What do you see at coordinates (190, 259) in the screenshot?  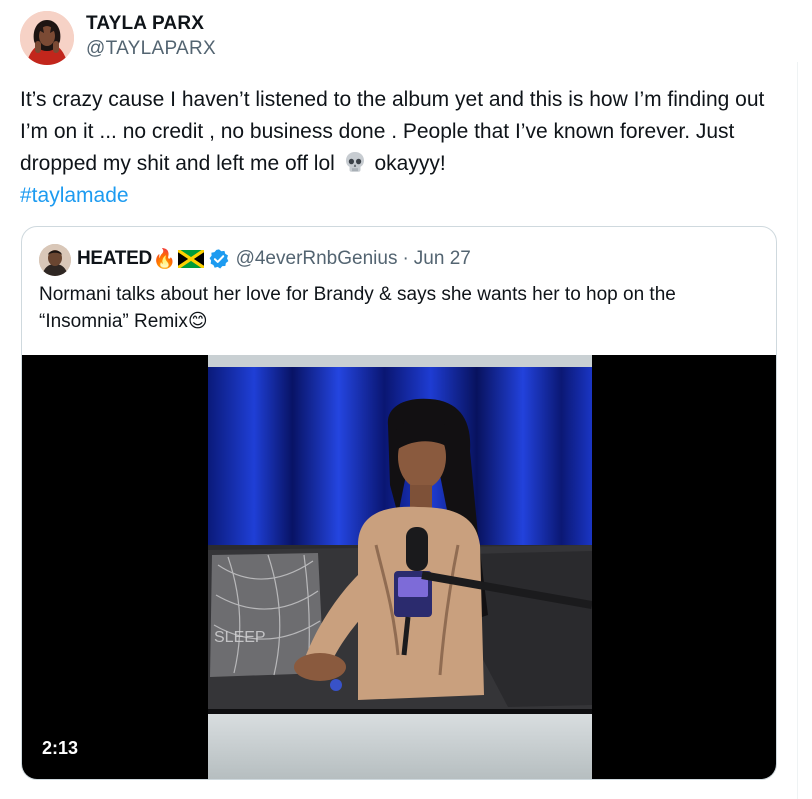 I see `jamaica-flag-icon` at bounding box center [190, 259].